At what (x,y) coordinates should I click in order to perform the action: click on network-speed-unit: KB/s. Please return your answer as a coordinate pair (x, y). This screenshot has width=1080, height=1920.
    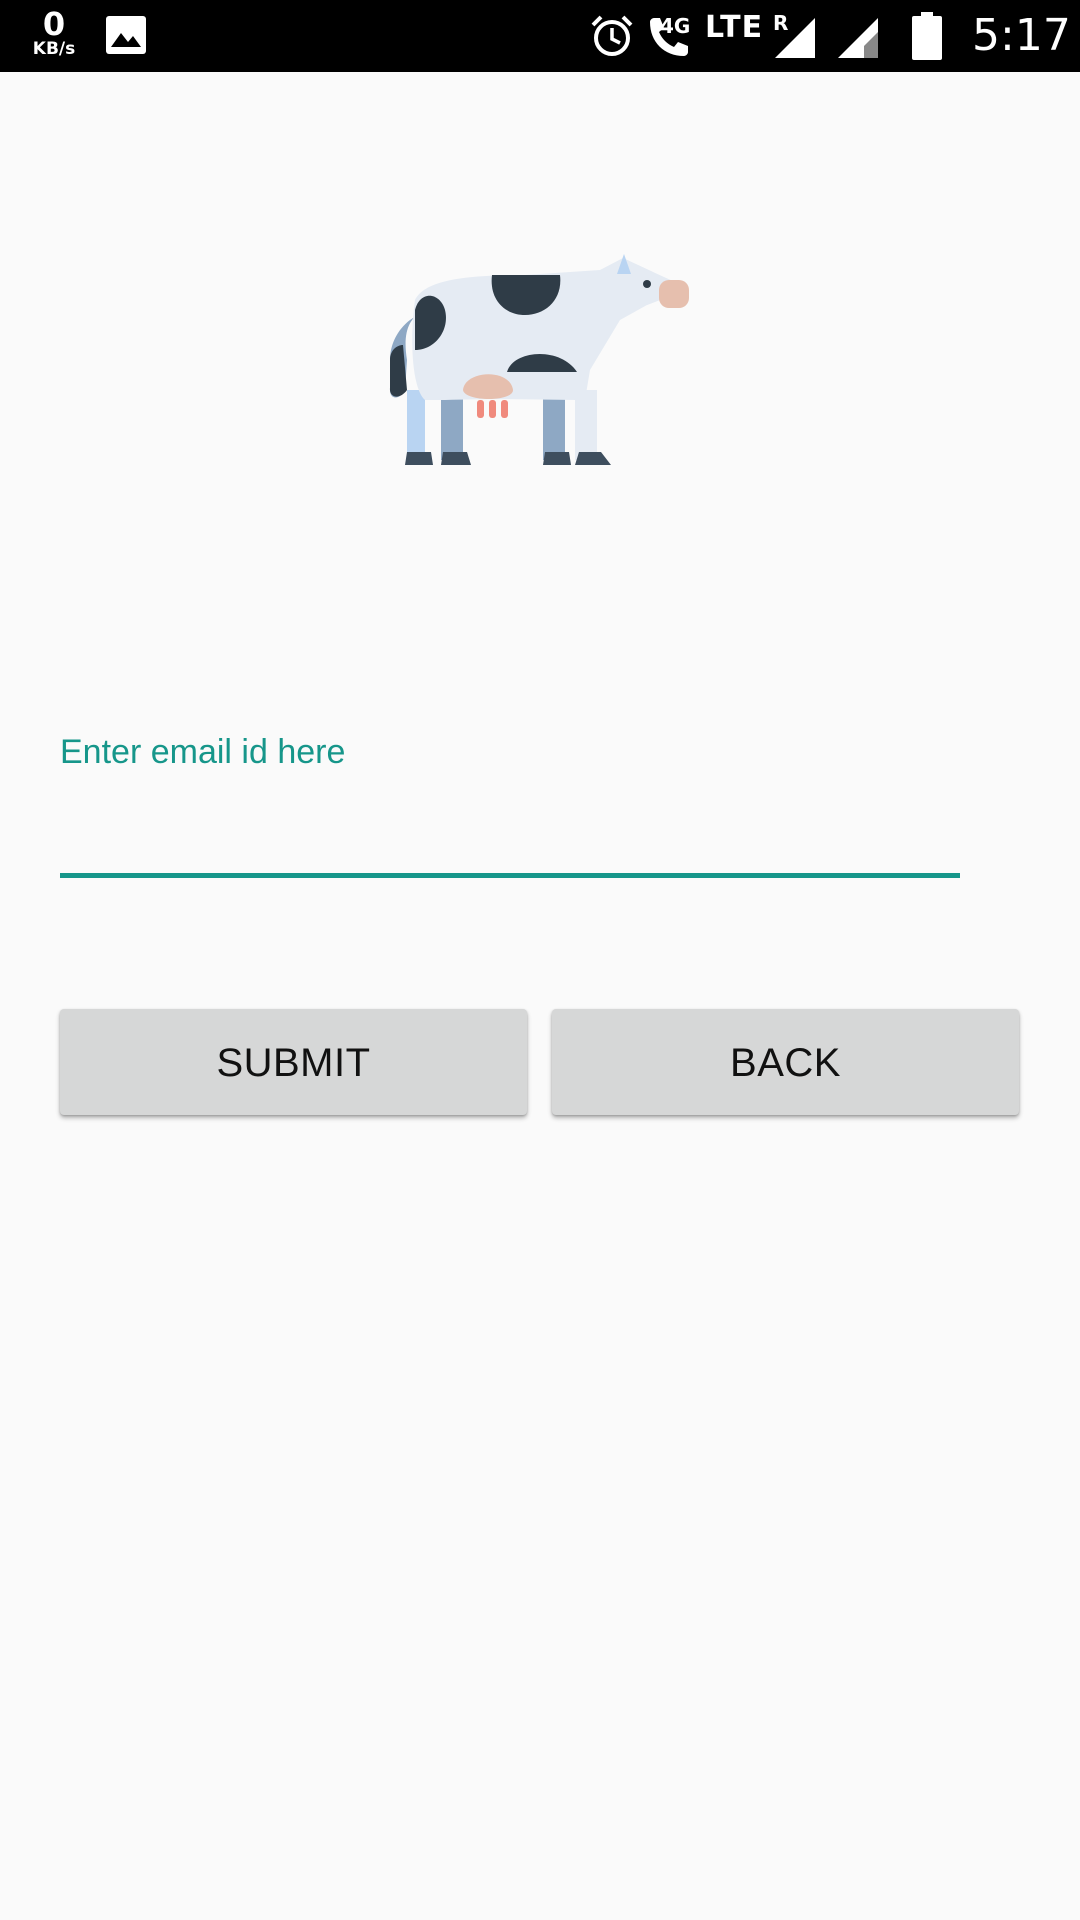
    Looking at the image, I should click on (54, 49).